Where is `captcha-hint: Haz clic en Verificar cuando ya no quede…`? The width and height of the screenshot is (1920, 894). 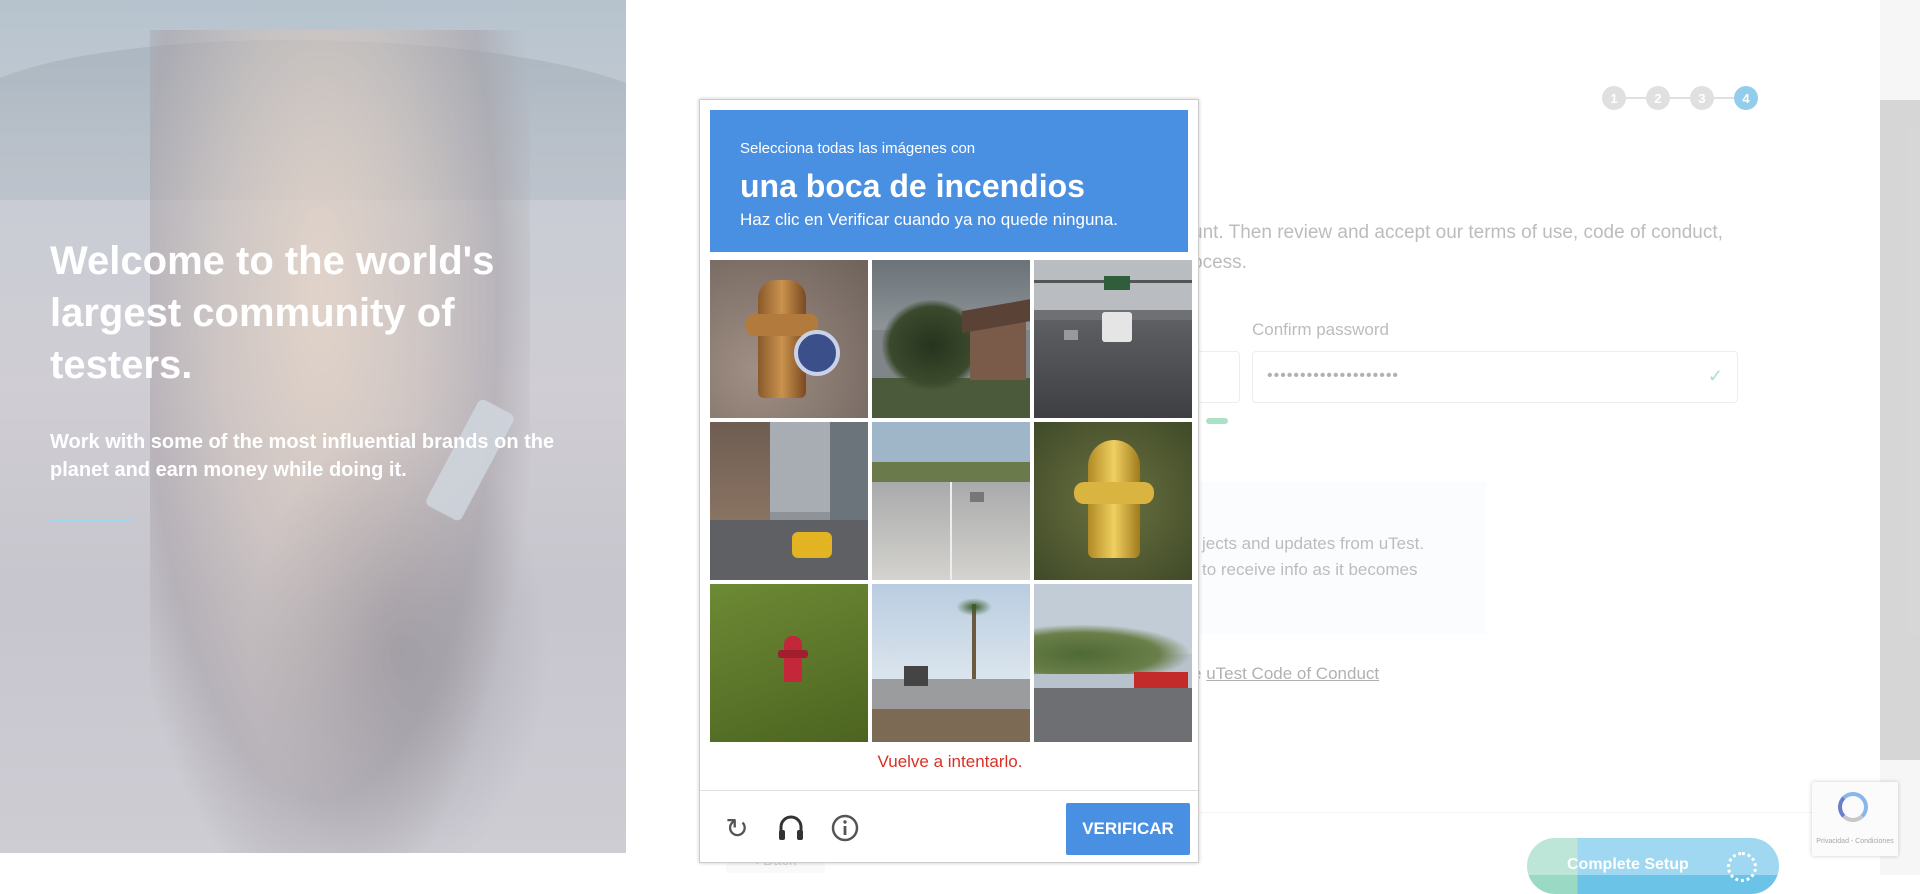 captcha-hint: Haz clic en Verificar cuando ya no quede… is located at coordinates (929, 219).